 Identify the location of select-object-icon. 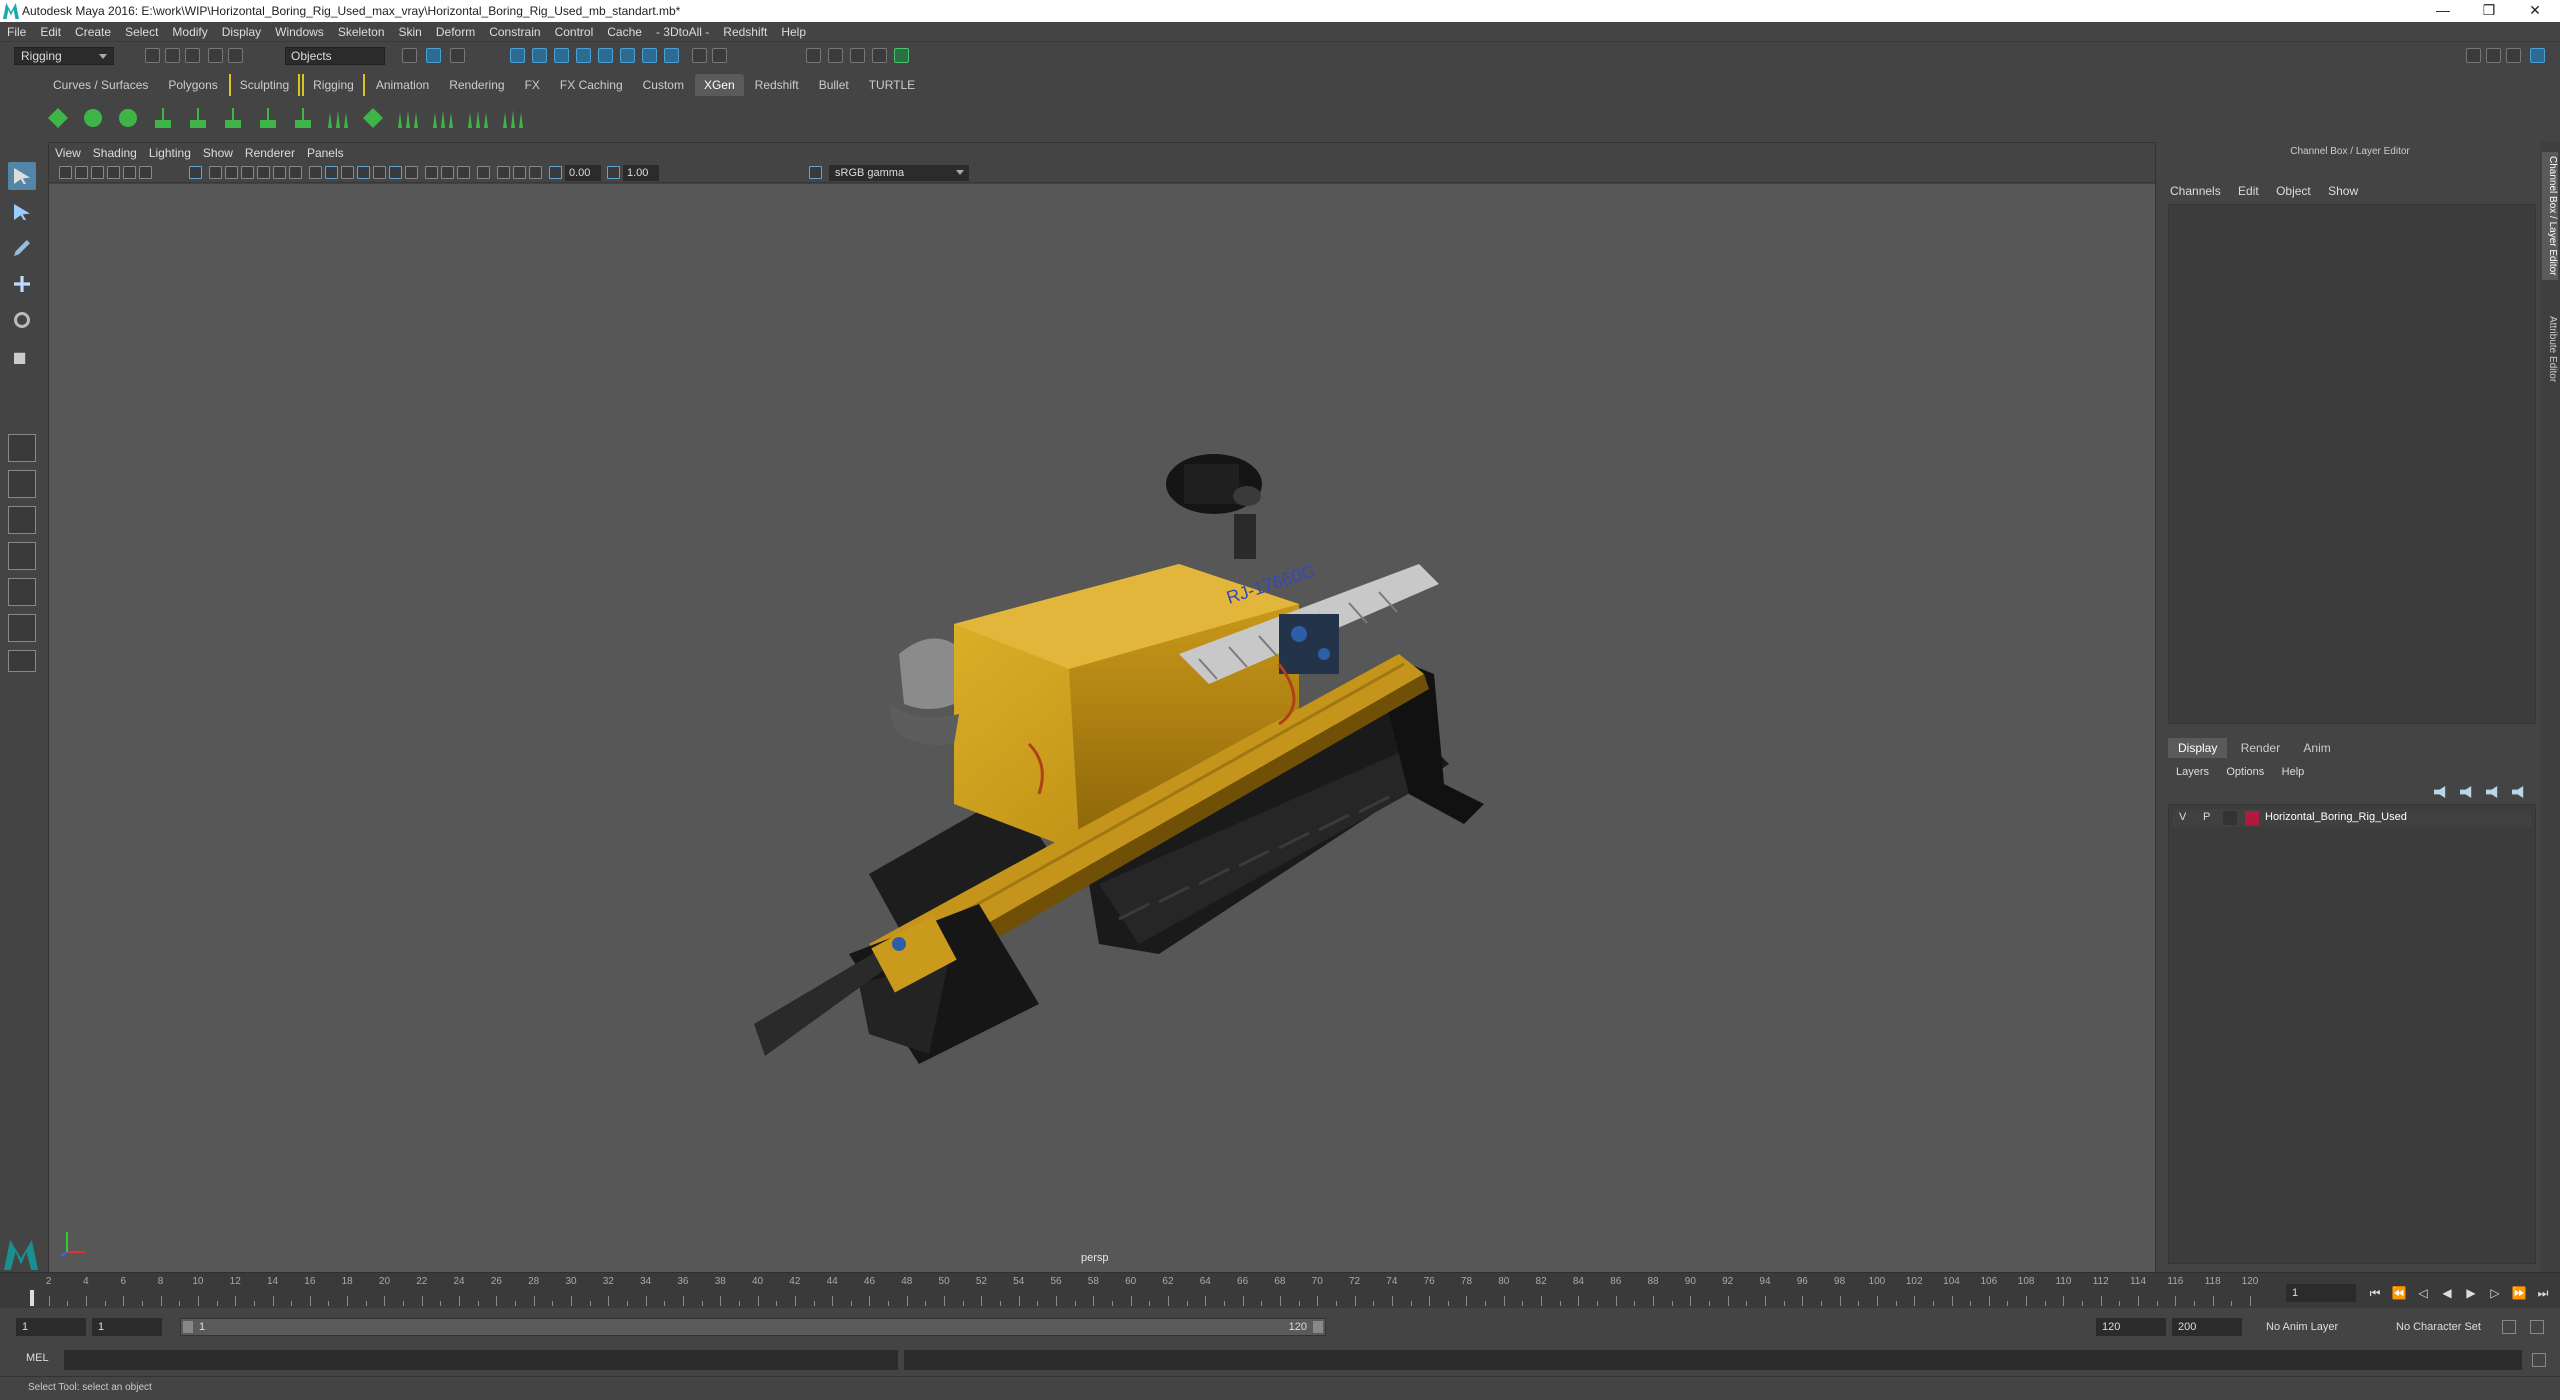
(433, 55).